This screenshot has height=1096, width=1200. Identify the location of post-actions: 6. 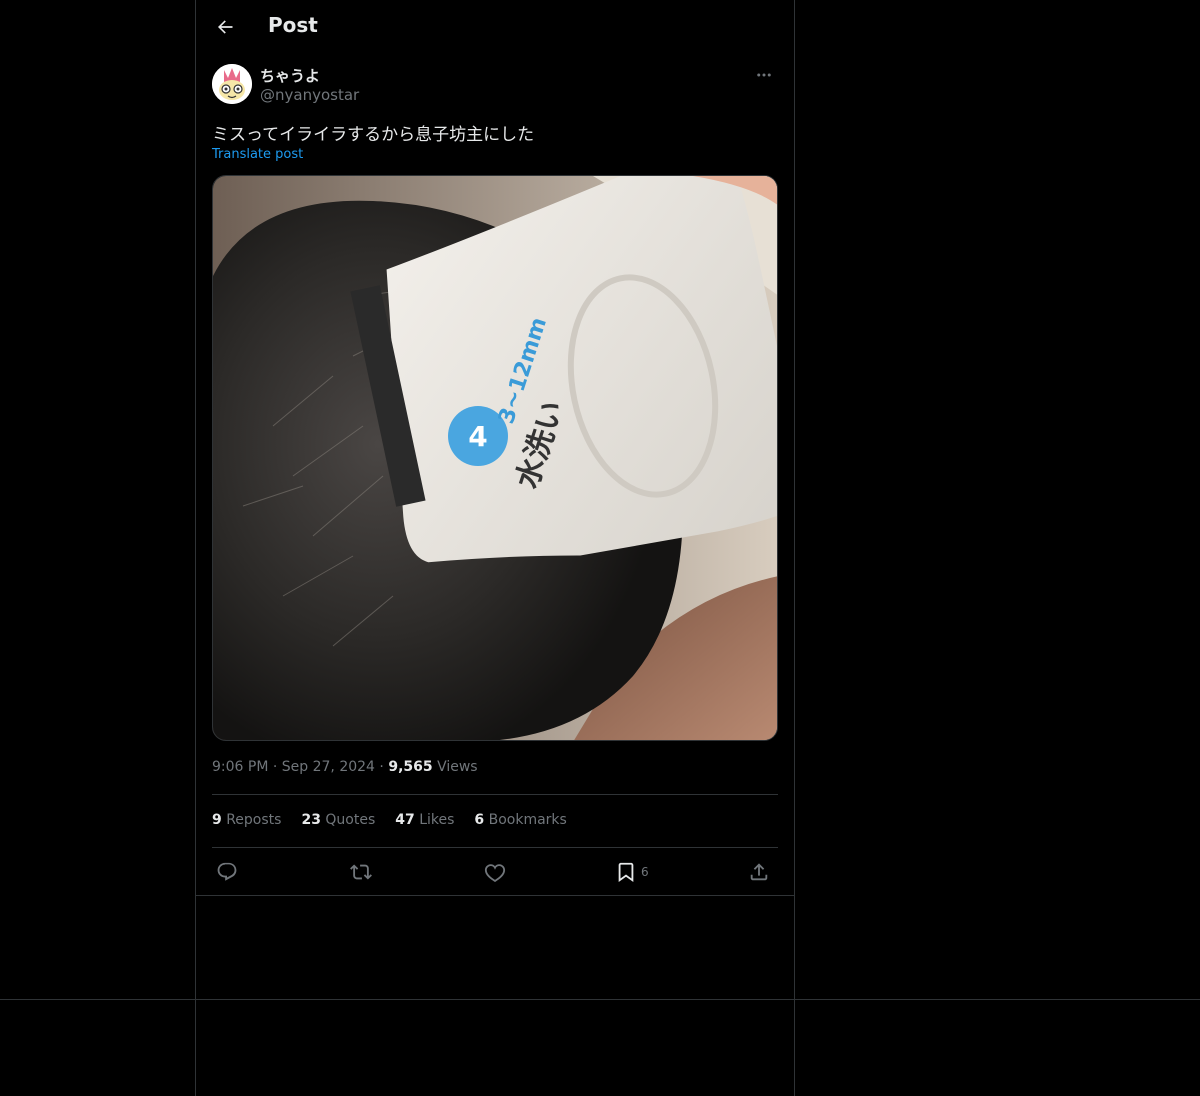
(495, 872).